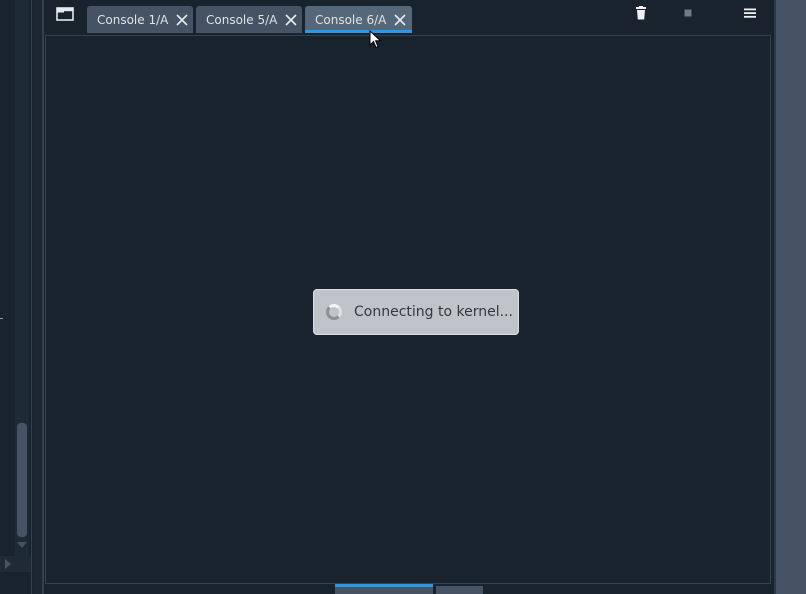  Describe the element at coordinates (22, 480) in the screenshot. I see `editor-scrollbar-thumb` at that location.